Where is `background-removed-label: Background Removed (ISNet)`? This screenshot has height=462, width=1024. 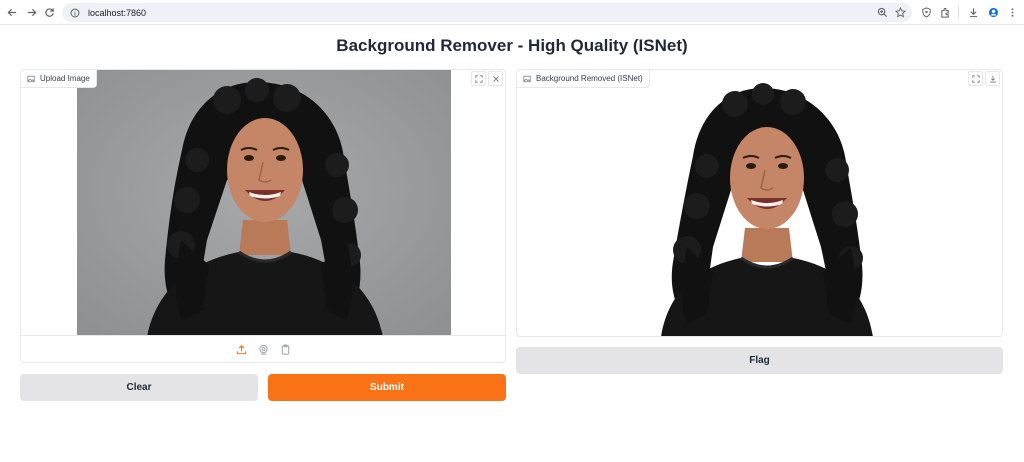 background-removed-label: Background Removed (ISNet) is located at coordinates (583, 79).